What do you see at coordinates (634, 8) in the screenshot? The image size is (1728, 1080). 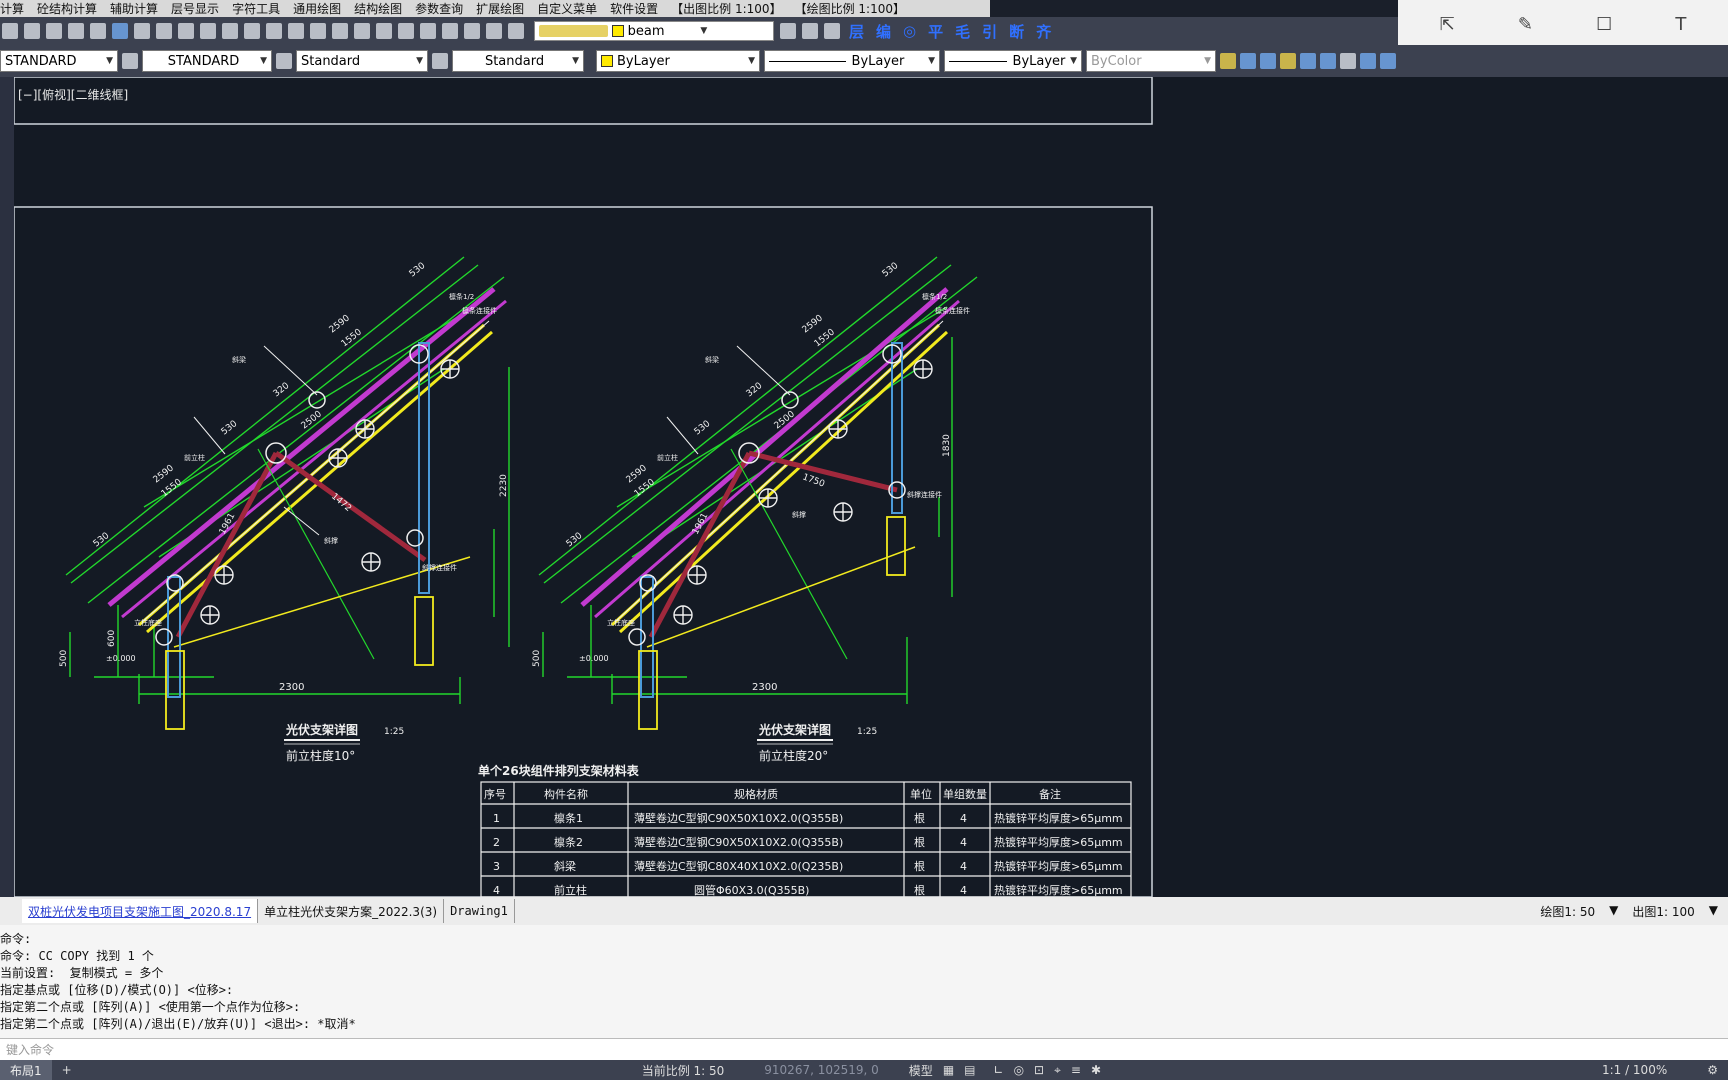 I see `menu-item-10: 软件设置` at bounding box center [634, 8].